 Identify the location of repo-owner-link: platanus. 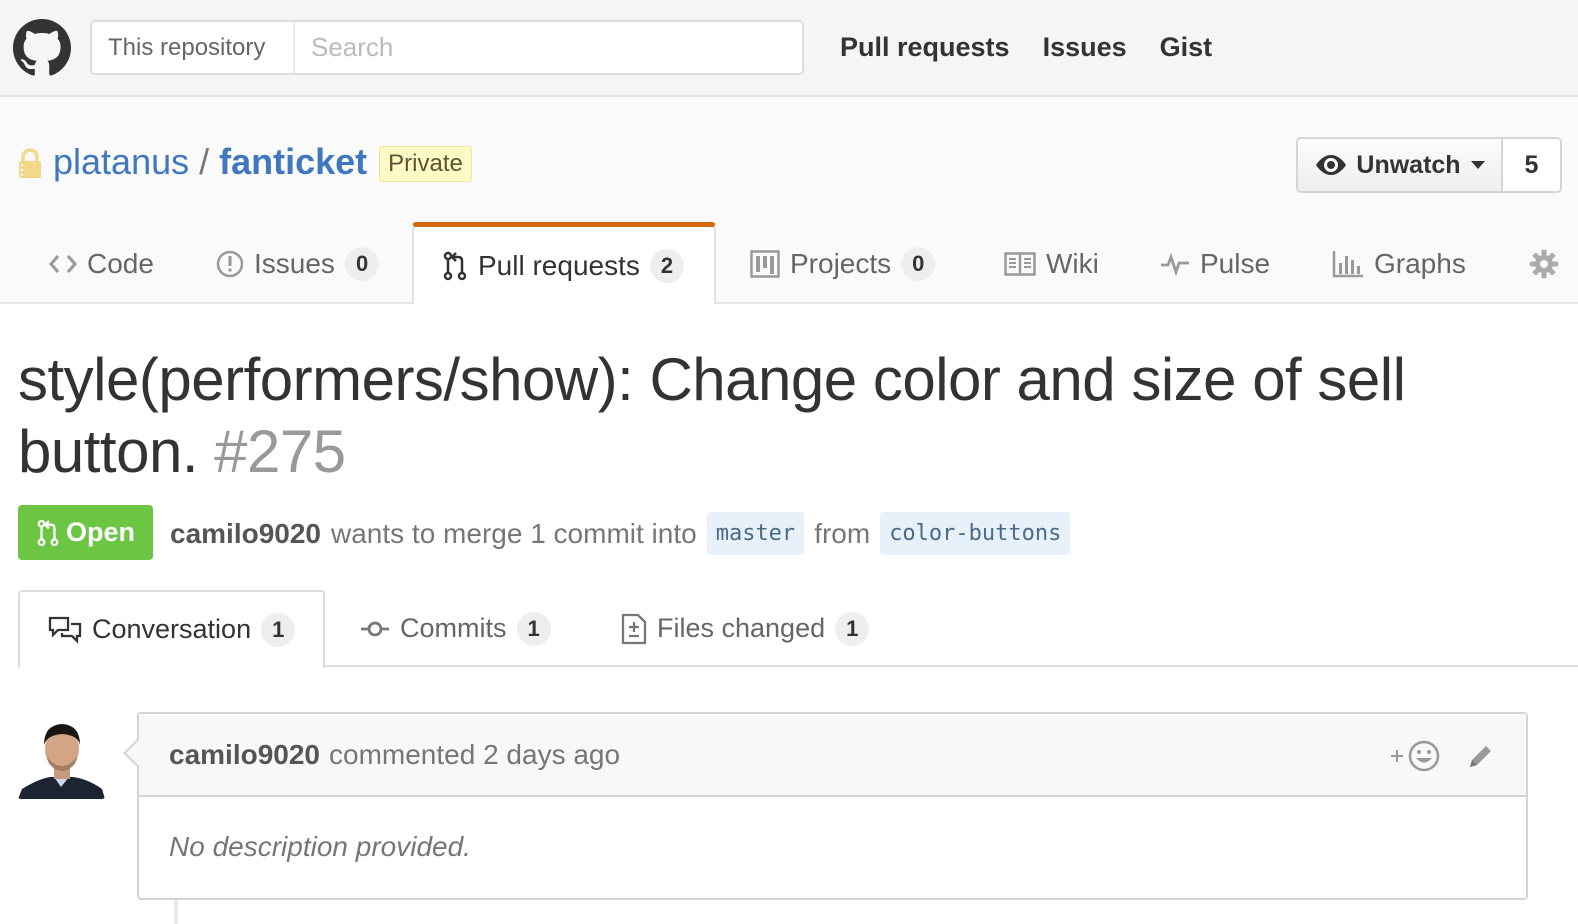
(121, 162).